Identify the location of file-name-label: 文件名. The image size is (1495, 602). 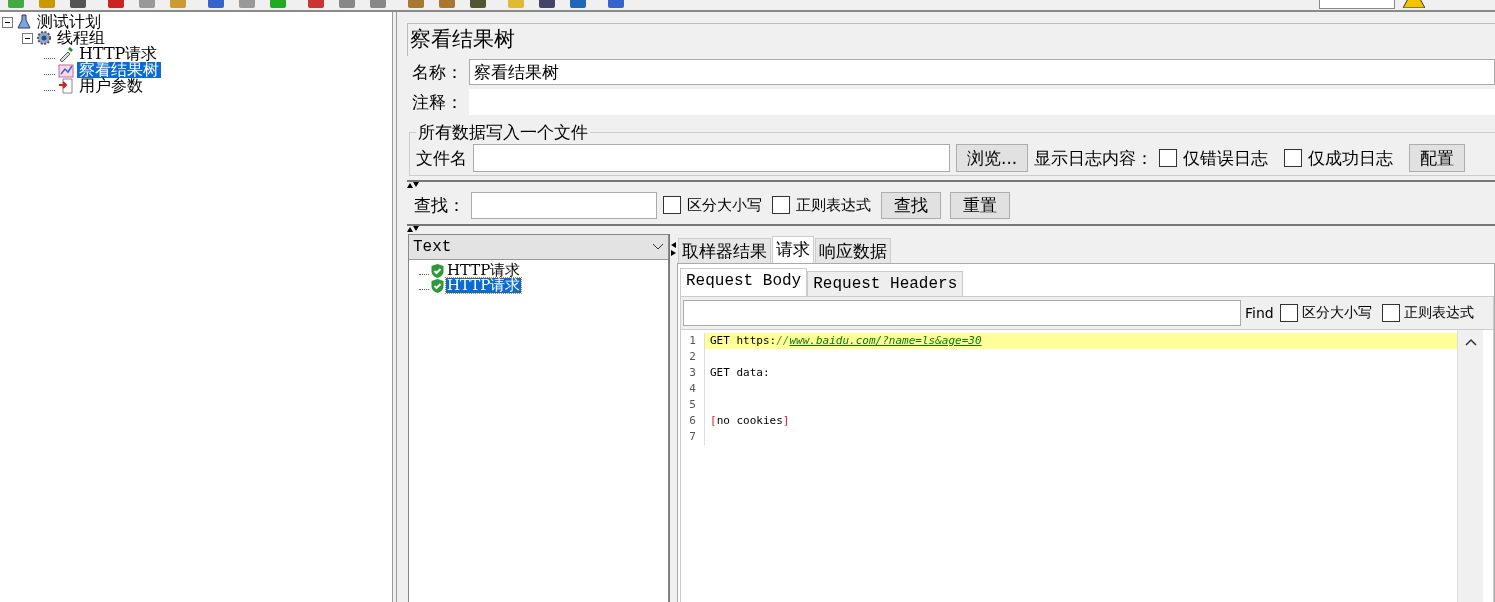
(441, 158).